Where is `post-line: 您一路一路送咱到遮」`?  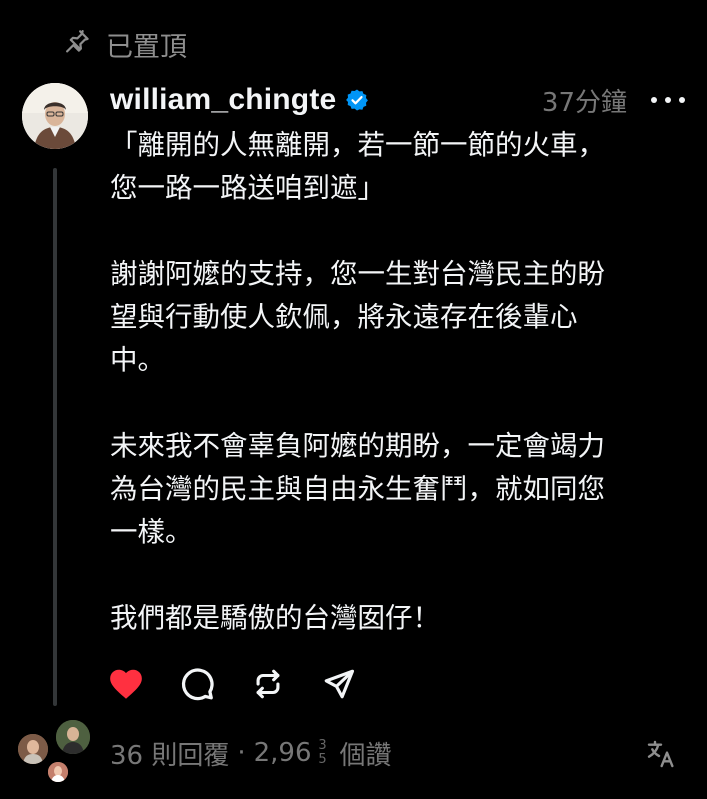 post-line: 您一路一路送咱到遮」 is located at coordinates (247, 188).